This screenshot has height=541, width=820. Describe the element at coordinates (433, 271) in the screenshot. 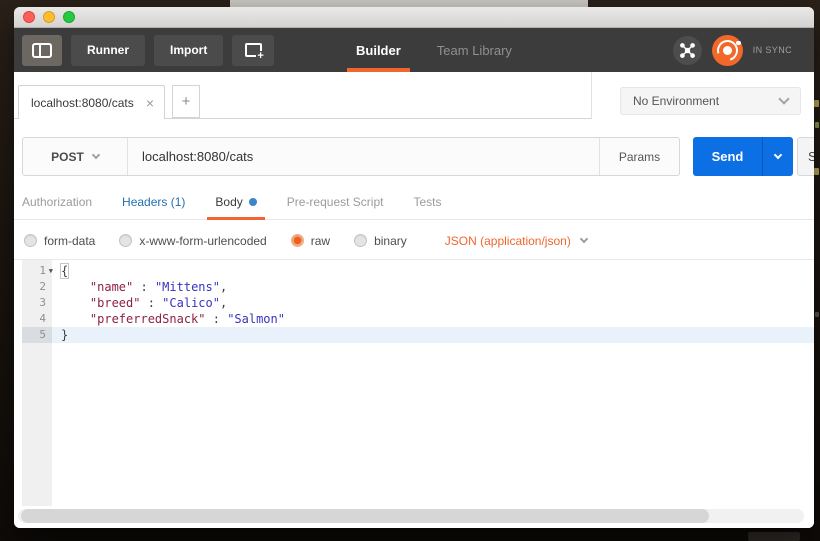

I see `code-text: {` at that location.